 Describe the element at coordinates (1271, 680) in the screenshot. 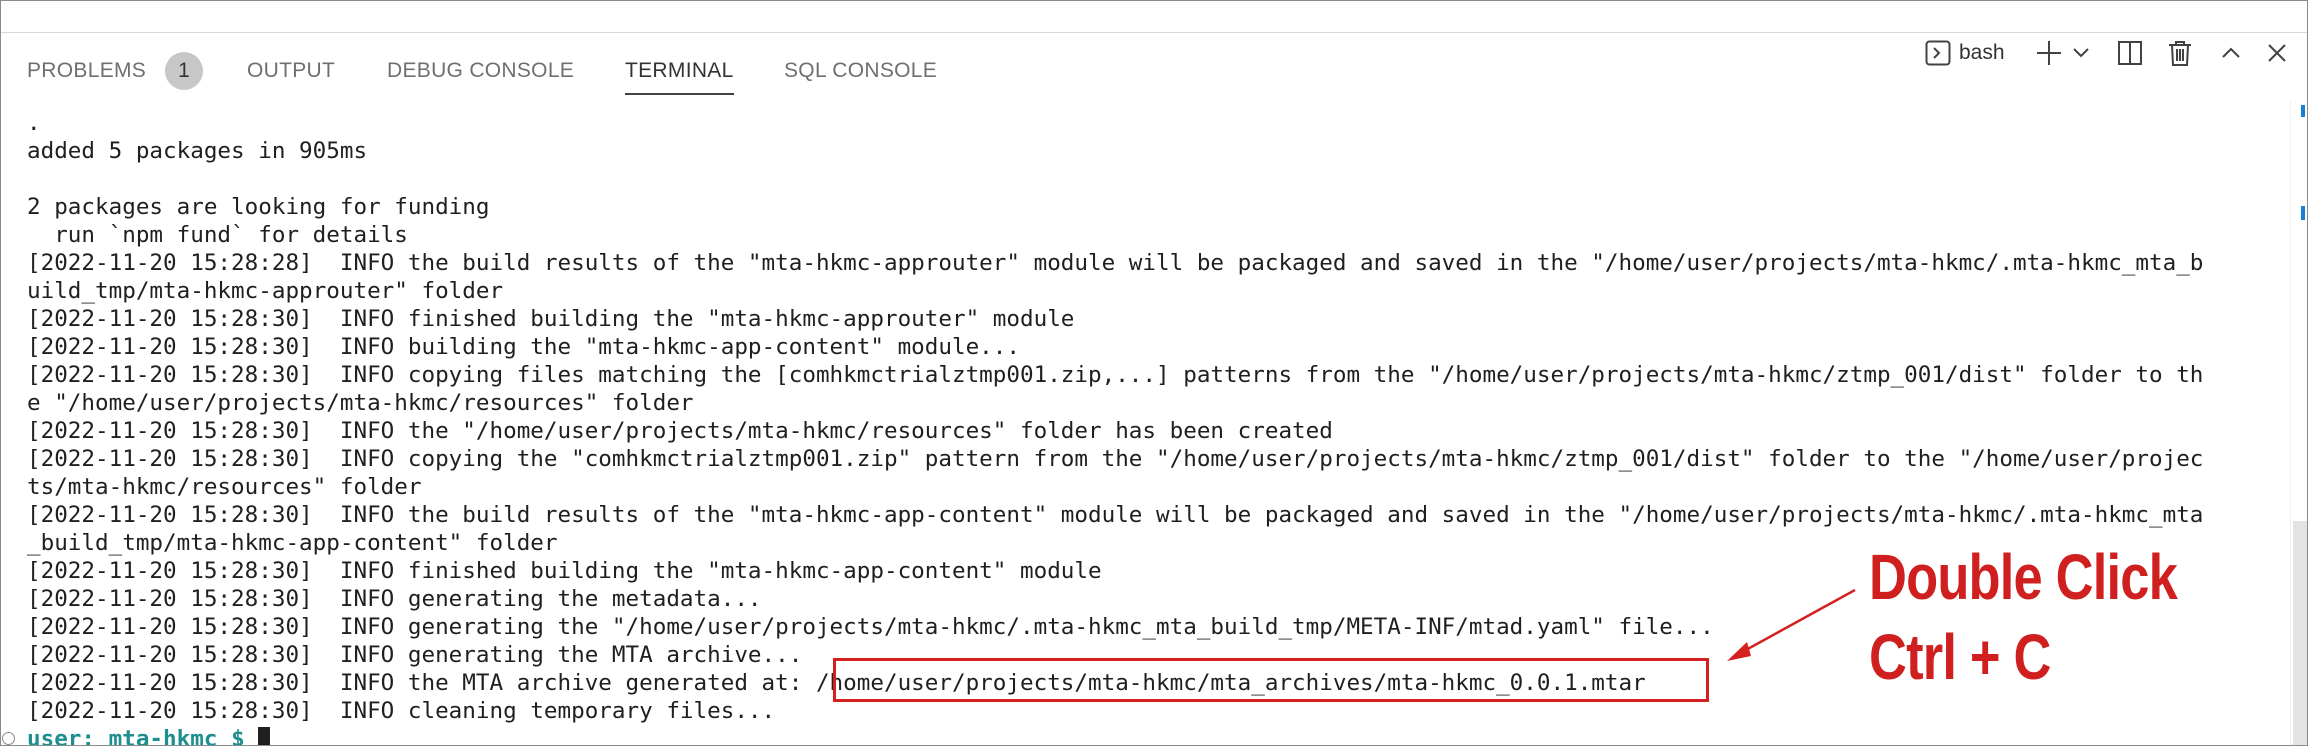

I see `highlight-box` at that location.